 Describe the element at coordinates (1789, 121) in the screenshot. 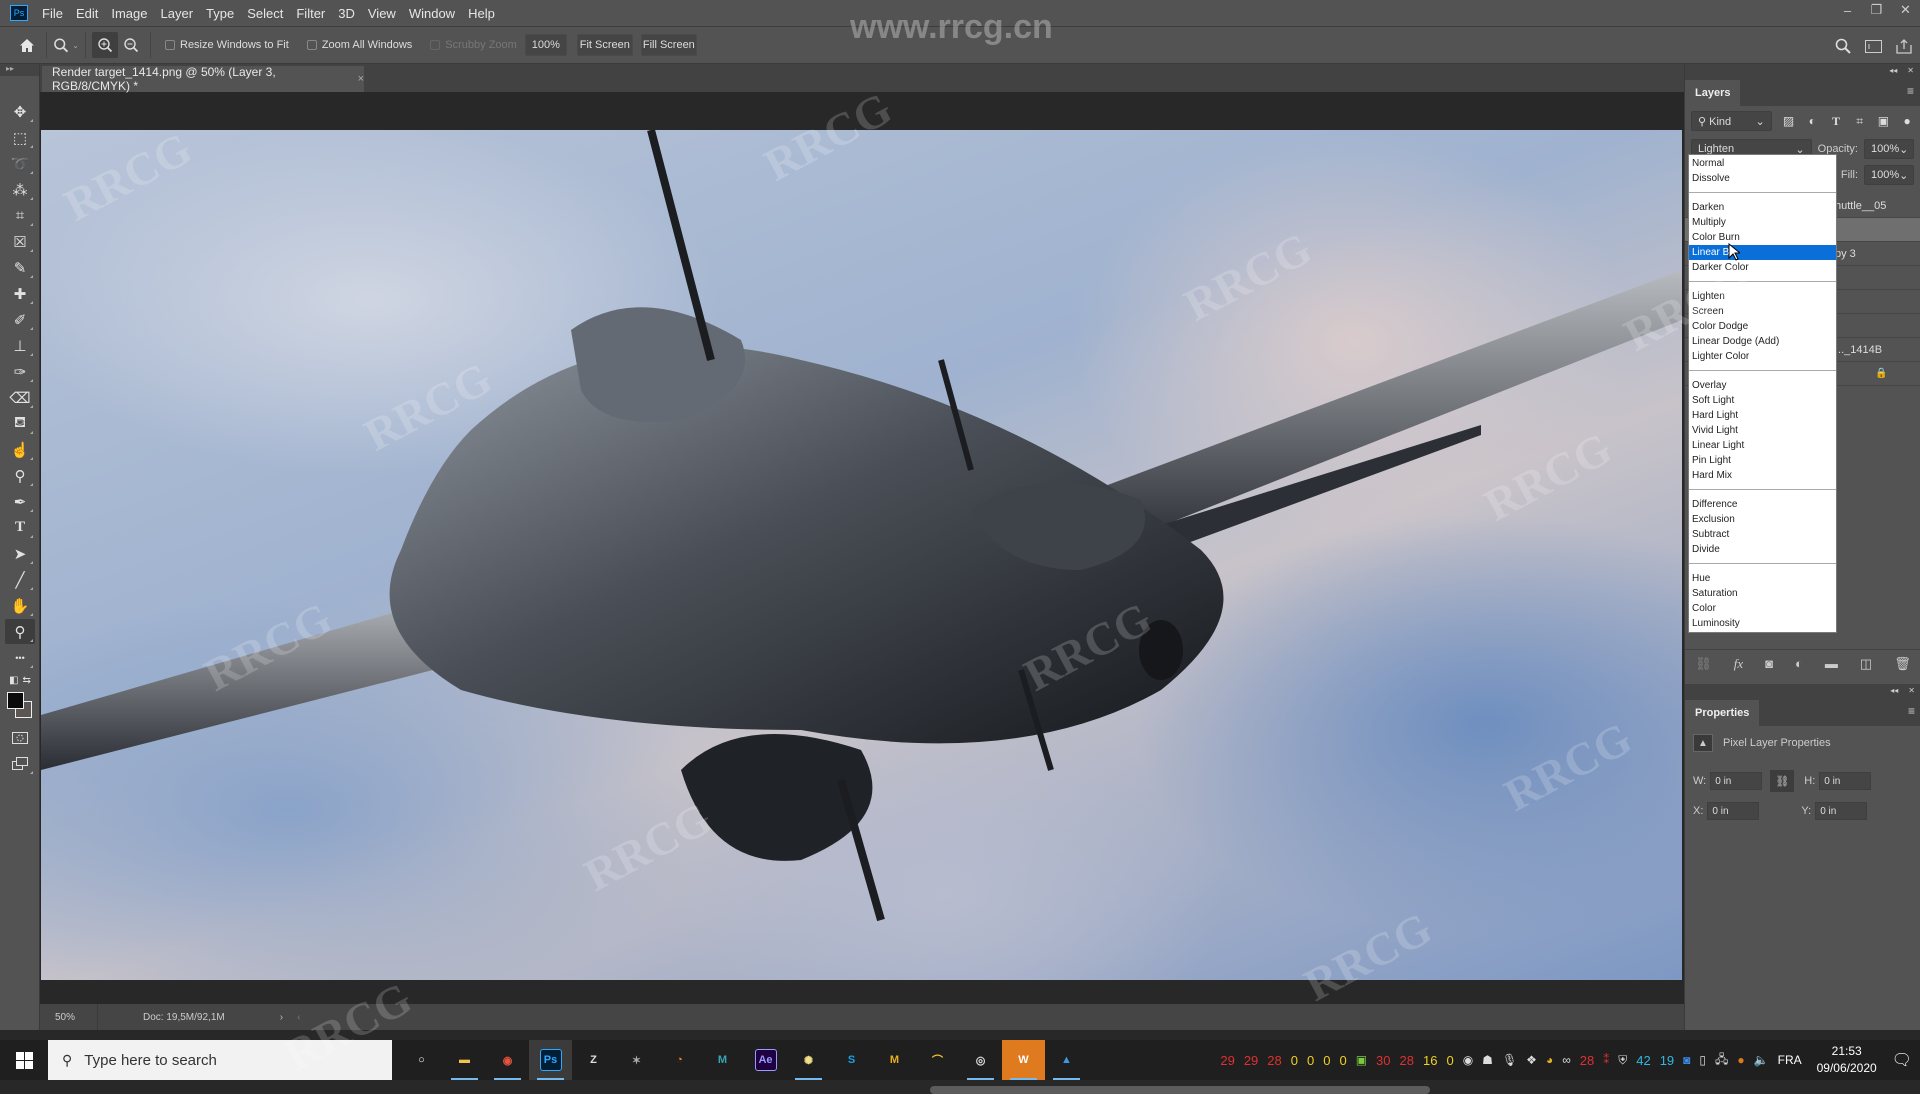

I see `filter-pixel-icon: ▨` at that location.